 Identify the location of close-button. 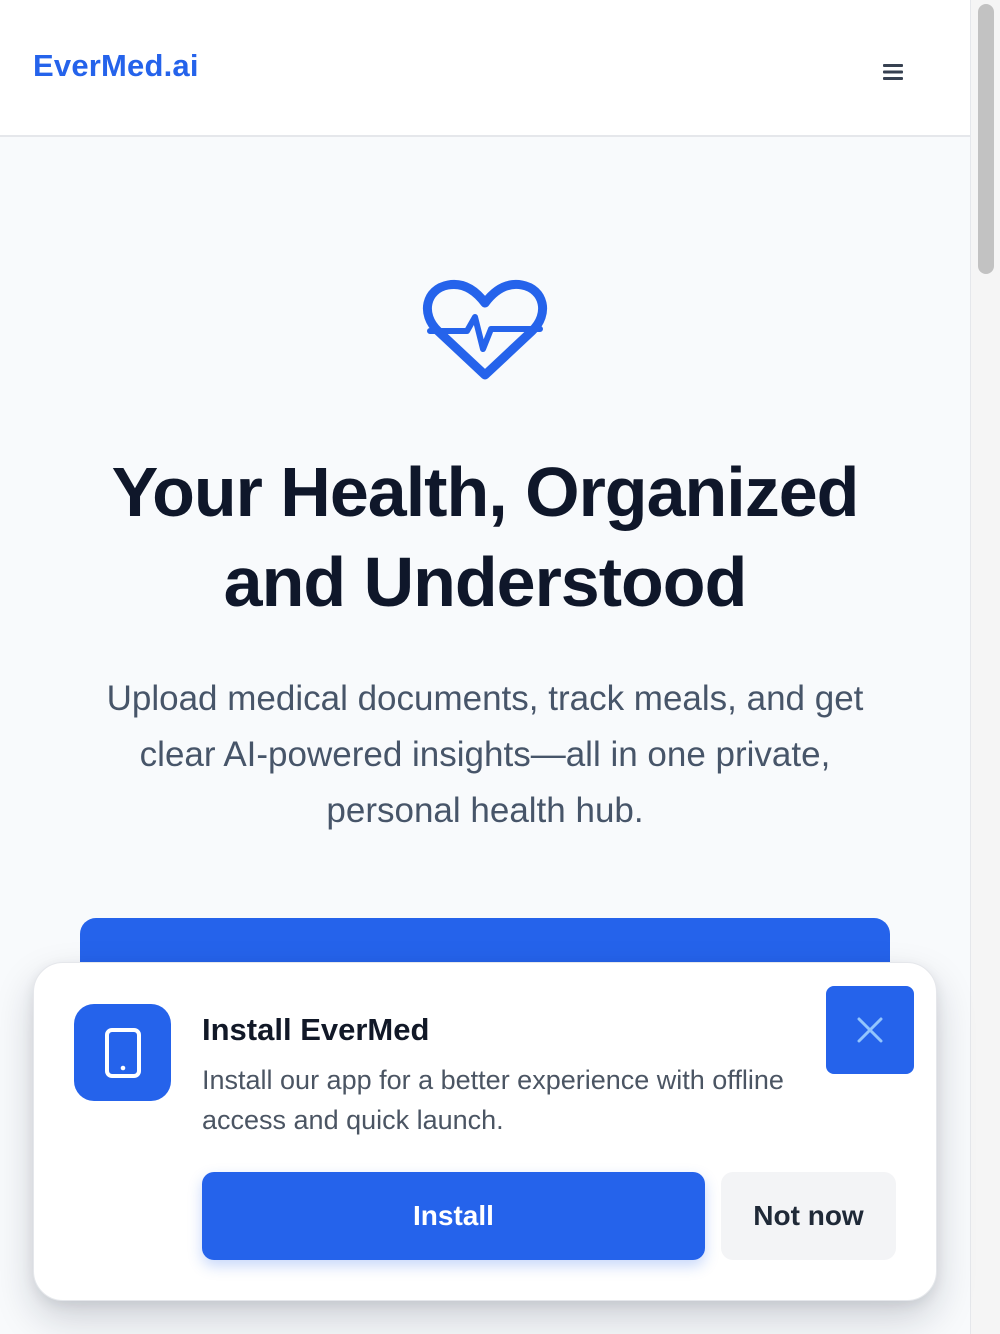
(870, 1030).